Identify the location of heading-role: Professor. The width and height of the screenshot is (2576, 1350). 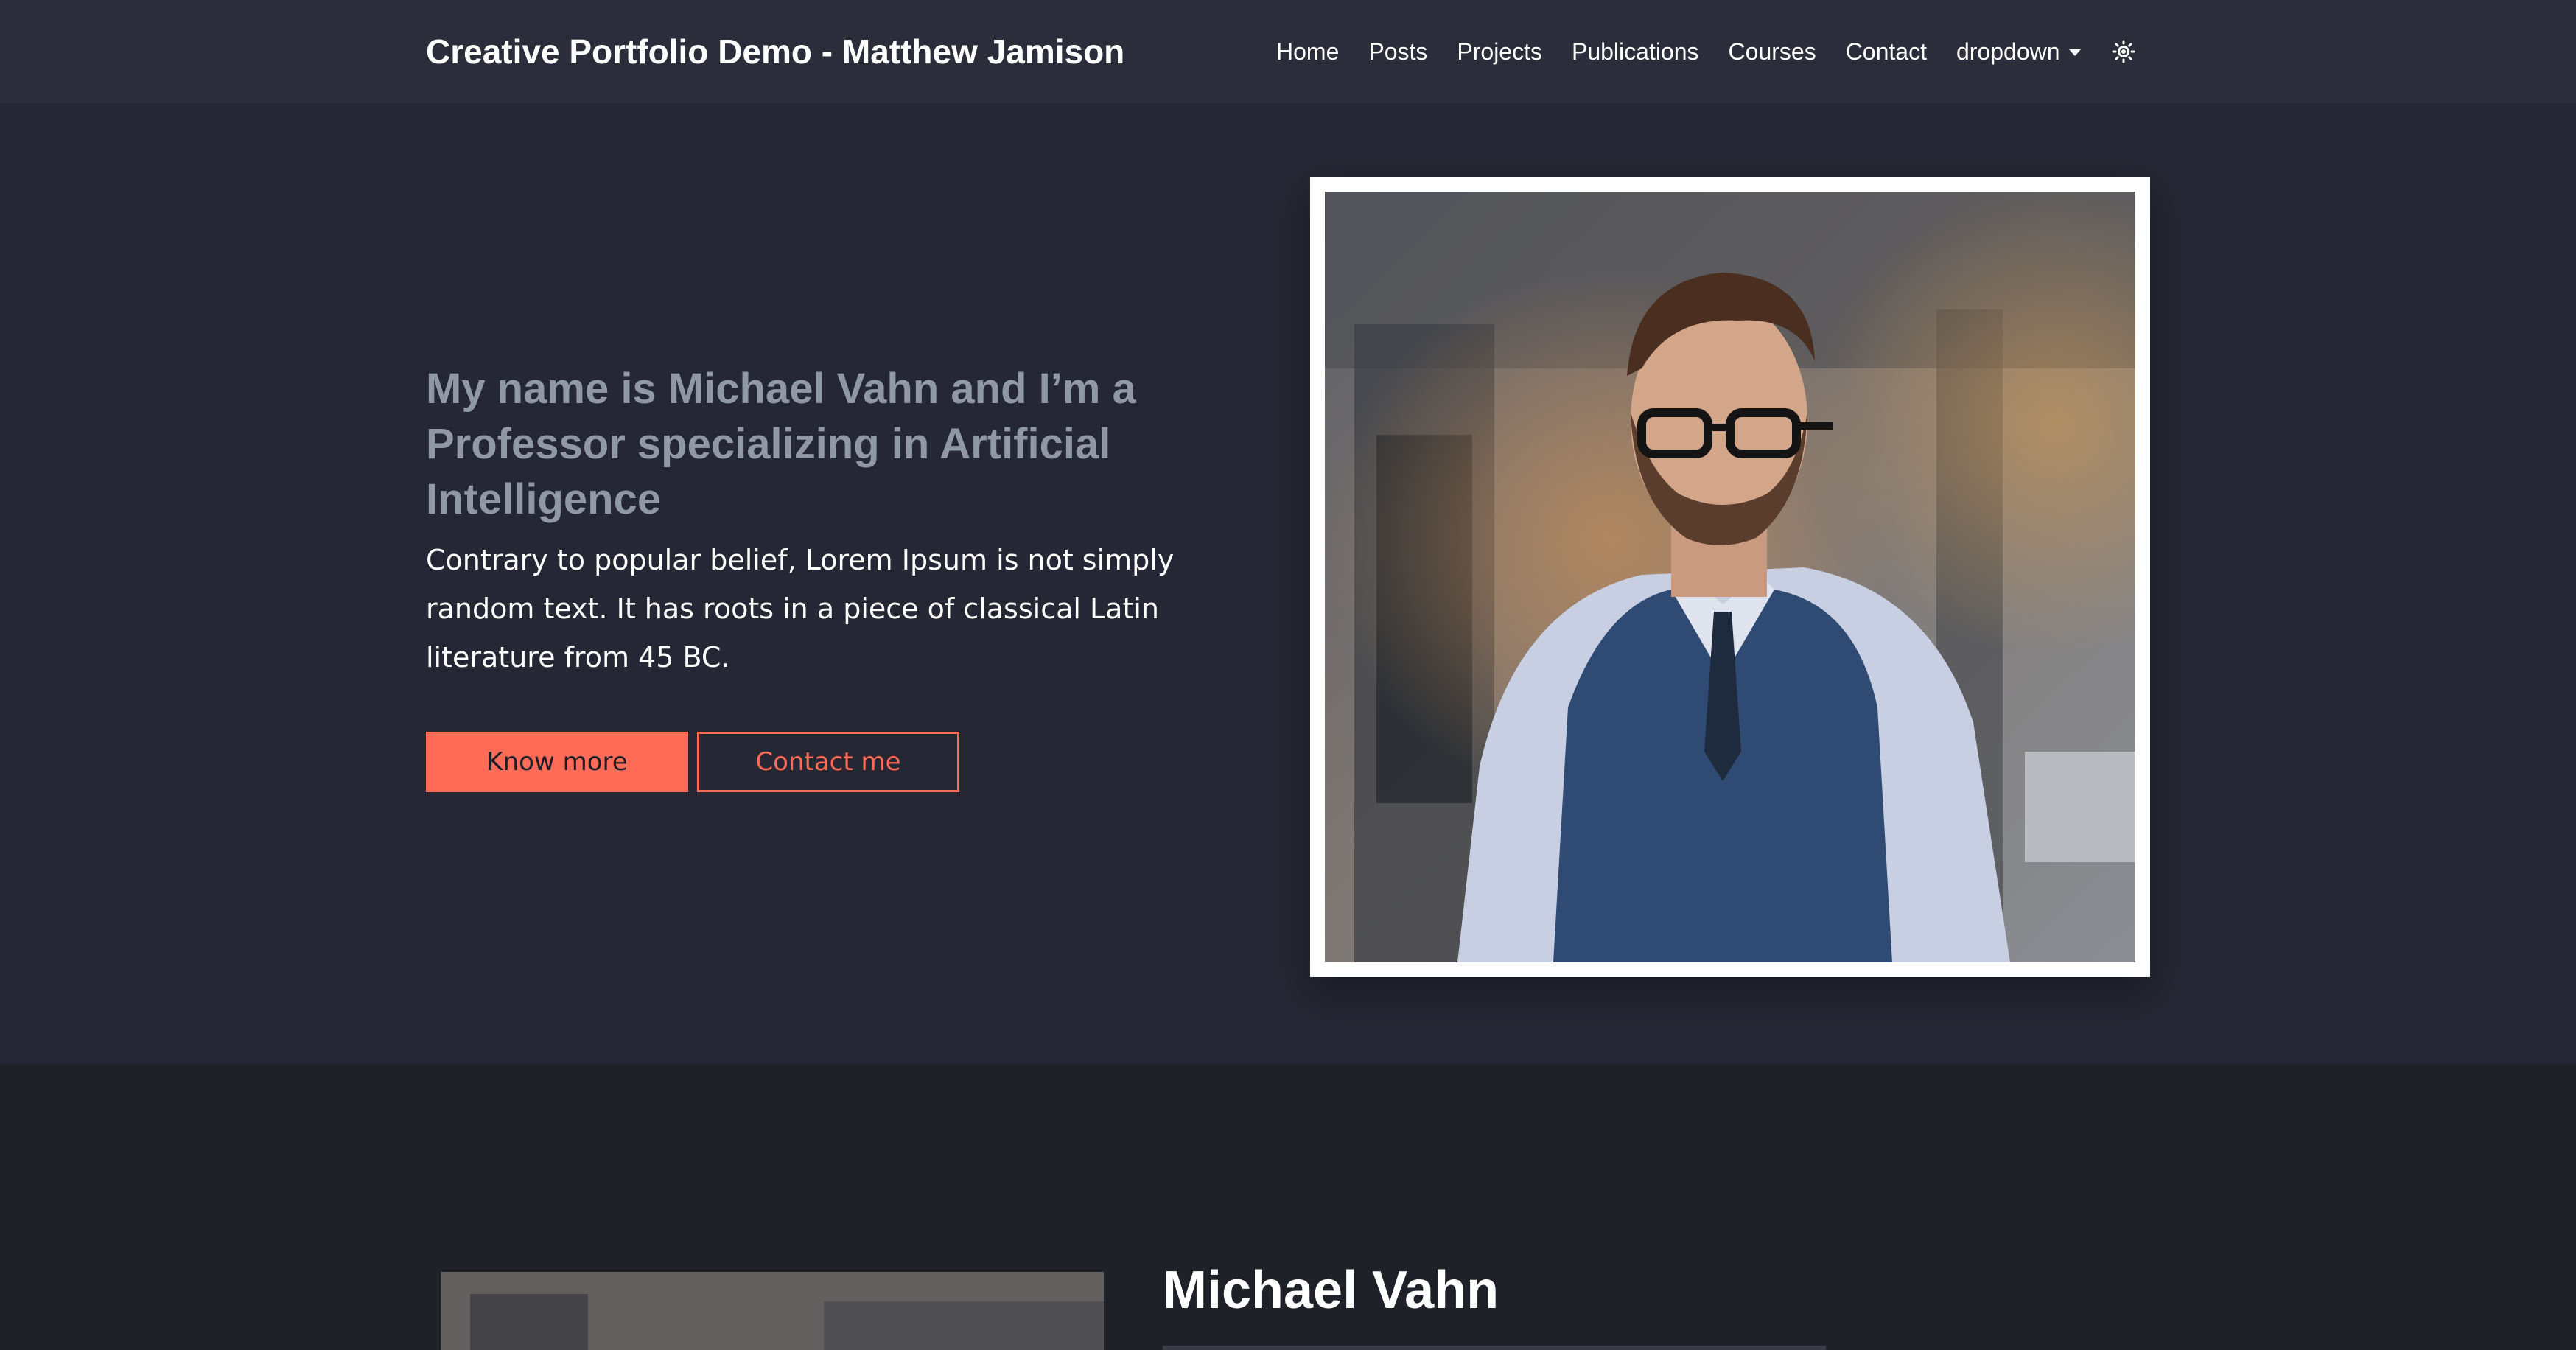
(526, 444).